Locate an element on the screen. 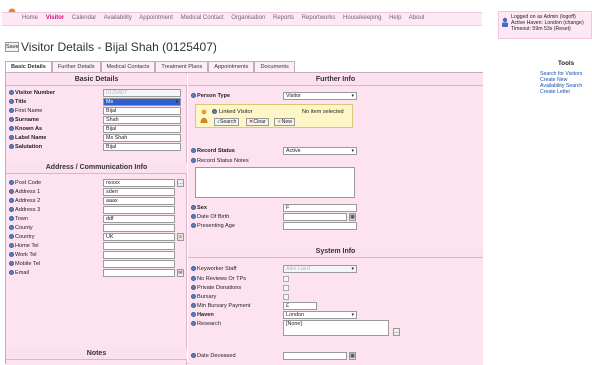 Image resolution: width=592 pixels, height=365 pixels. presenting-age-field is located at coordinates (320, 226).